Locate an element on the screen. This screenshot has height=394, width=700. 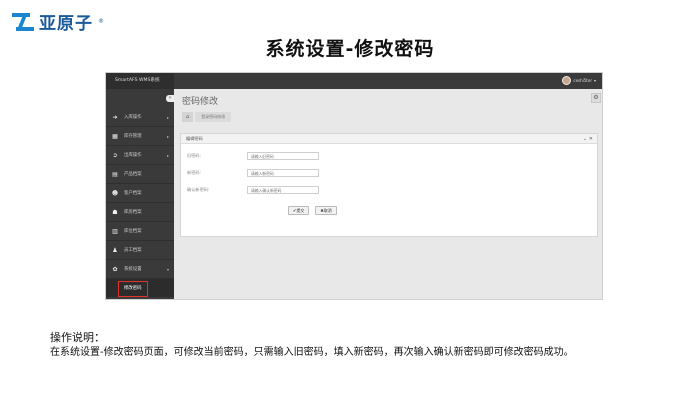
sidebar-item-products: ▤ 产品档案 is located at coordinates (140, 174).